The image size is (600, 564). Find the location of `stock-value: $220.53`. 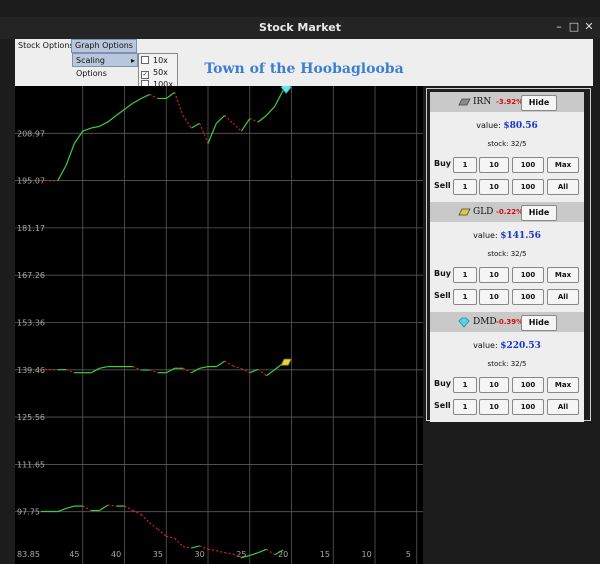

stock-value: $220.53 is located at coordinates (520, 346).